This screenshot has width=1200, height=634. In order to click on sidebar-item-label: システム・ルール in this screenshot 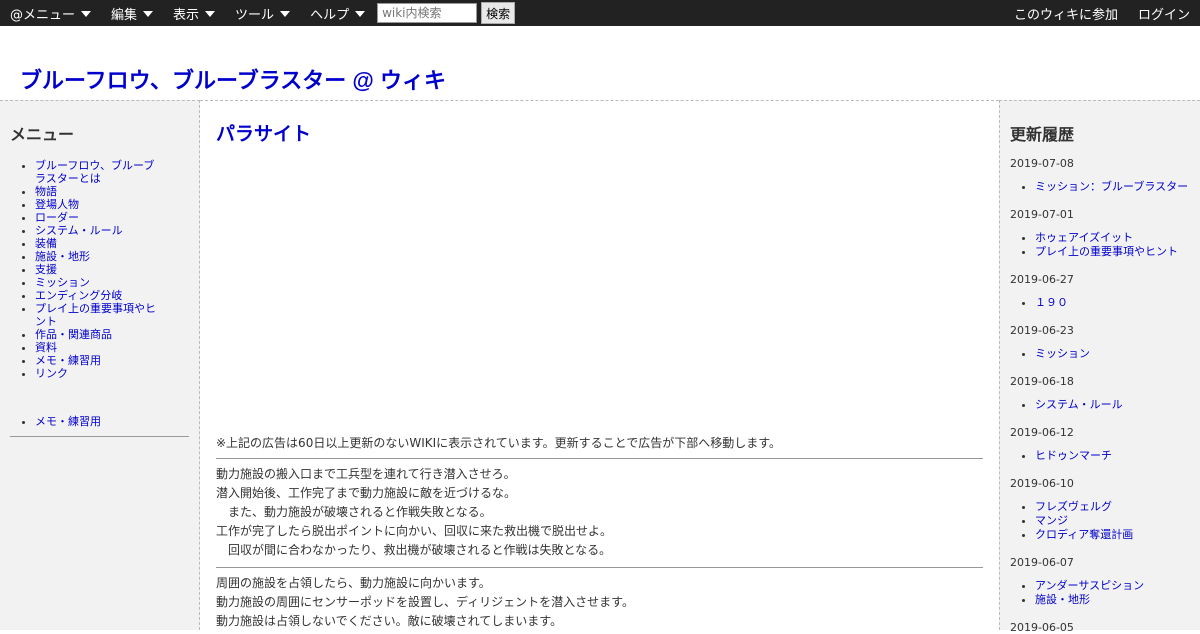, I will do `click(79, 230)`.